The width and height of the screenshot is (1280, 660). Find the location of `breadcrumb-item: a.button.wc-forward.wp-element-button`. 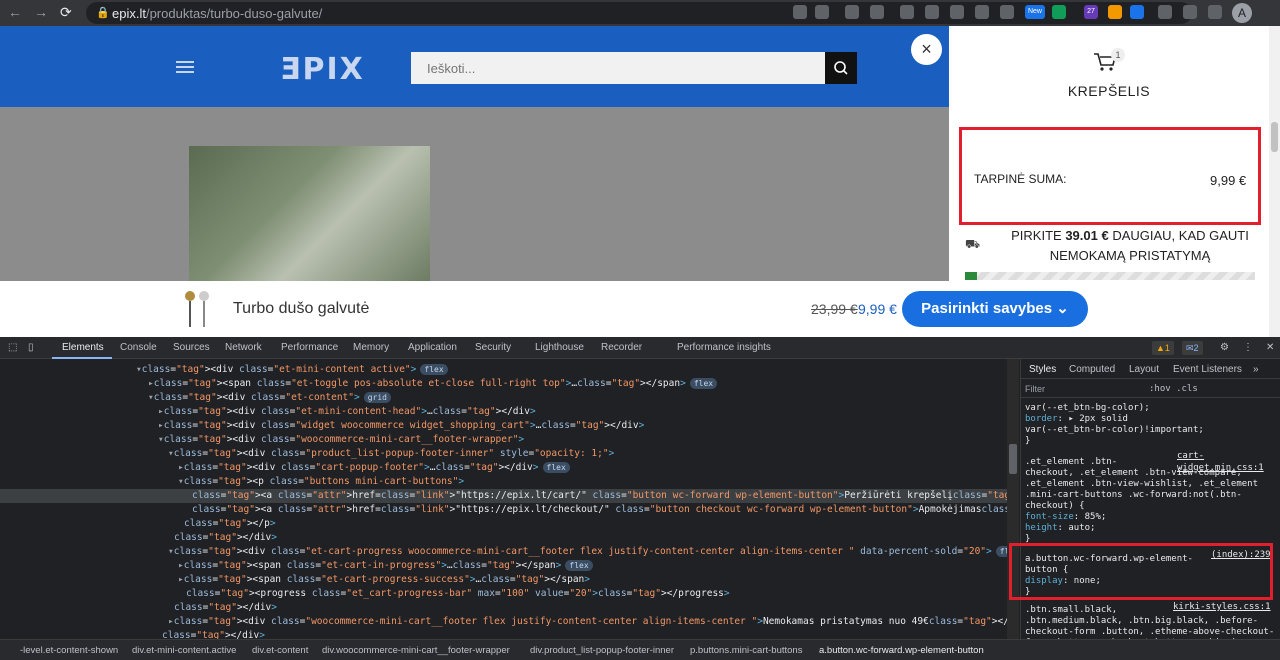

breadcrumb-item: a.button.wc-forward.wp-element-button is located at coordinates (901, 650).